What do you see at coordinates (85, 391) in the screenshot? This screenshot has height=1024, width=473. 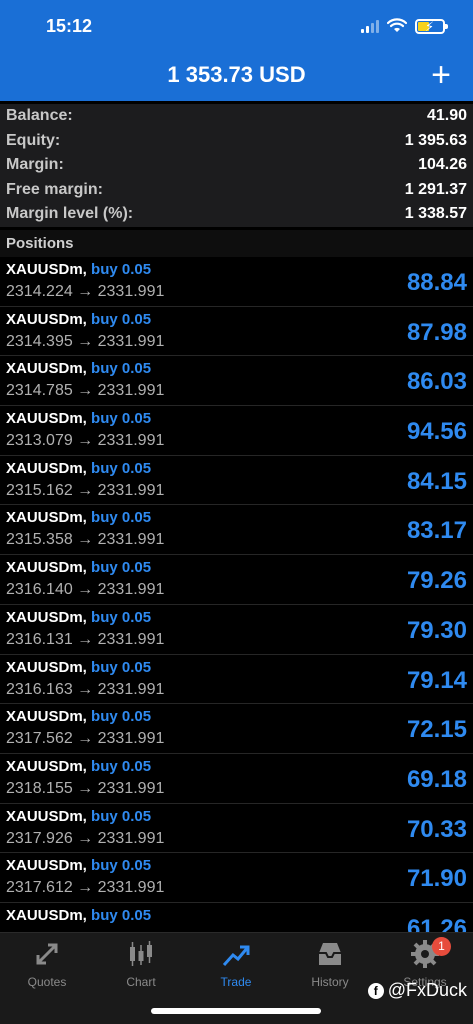 I see `position-prices: 2314.785 → 2331.991` at bounding box center [85, 391].